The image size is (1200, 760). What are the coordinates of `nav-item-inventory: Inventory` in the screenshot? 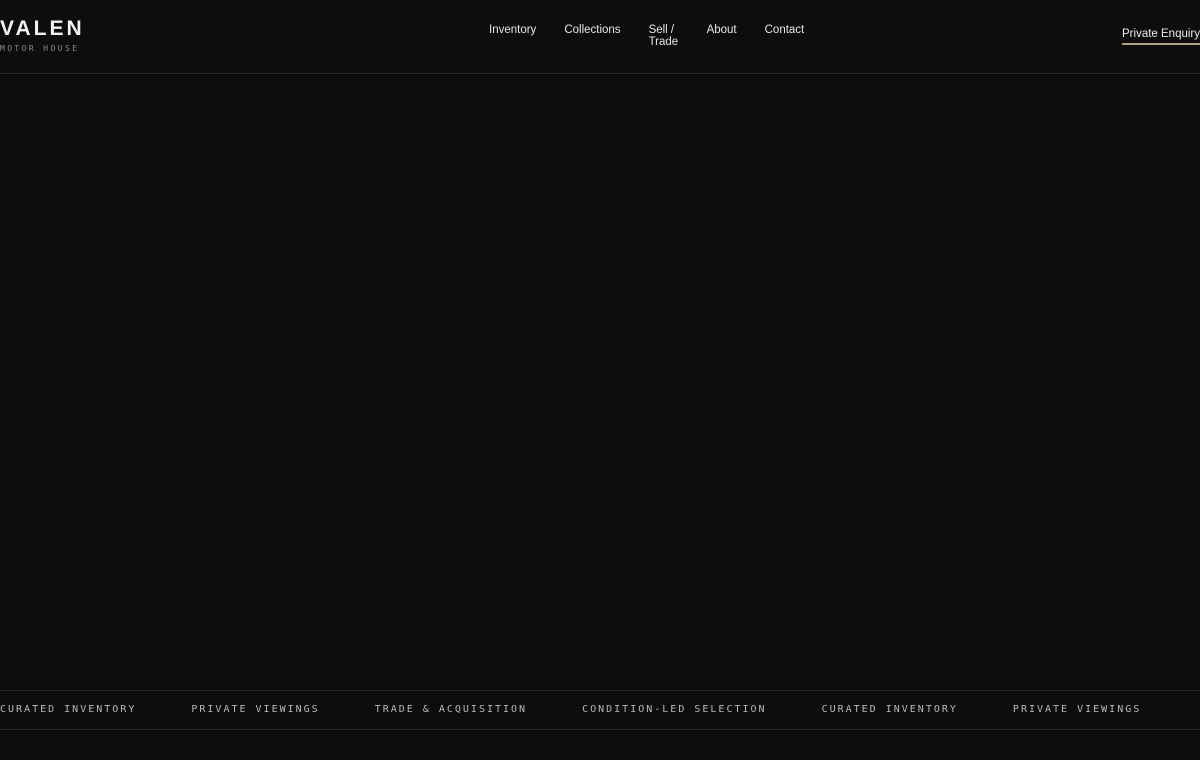 It's located at (512, 30).